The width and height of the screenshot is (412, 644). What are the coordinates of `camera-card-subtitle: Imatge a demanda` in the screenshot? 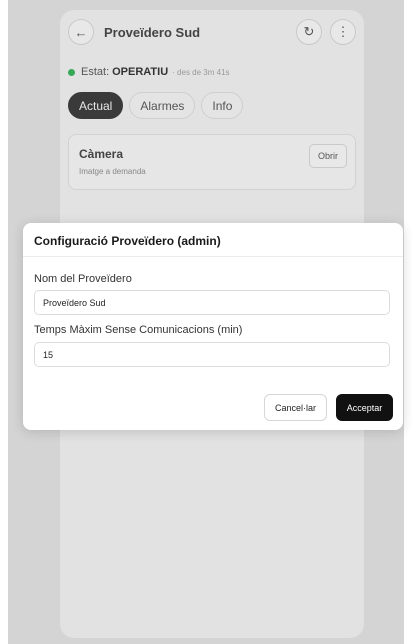 It's located at (112, 171).